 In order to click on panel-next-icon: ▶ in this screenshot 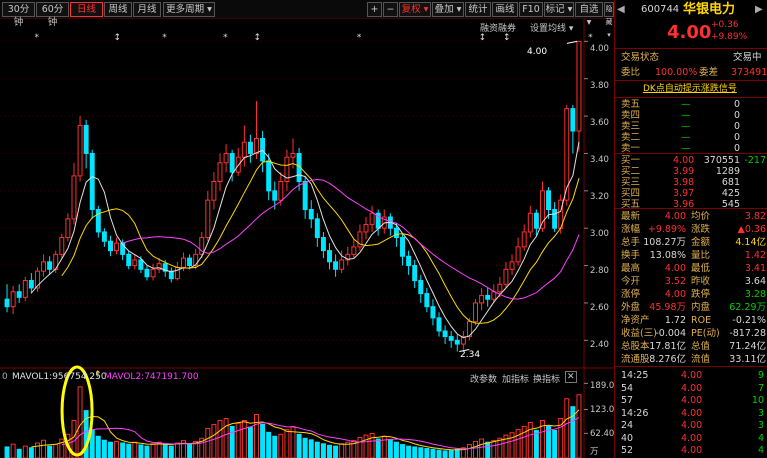, I will do `click(759, 9)`.